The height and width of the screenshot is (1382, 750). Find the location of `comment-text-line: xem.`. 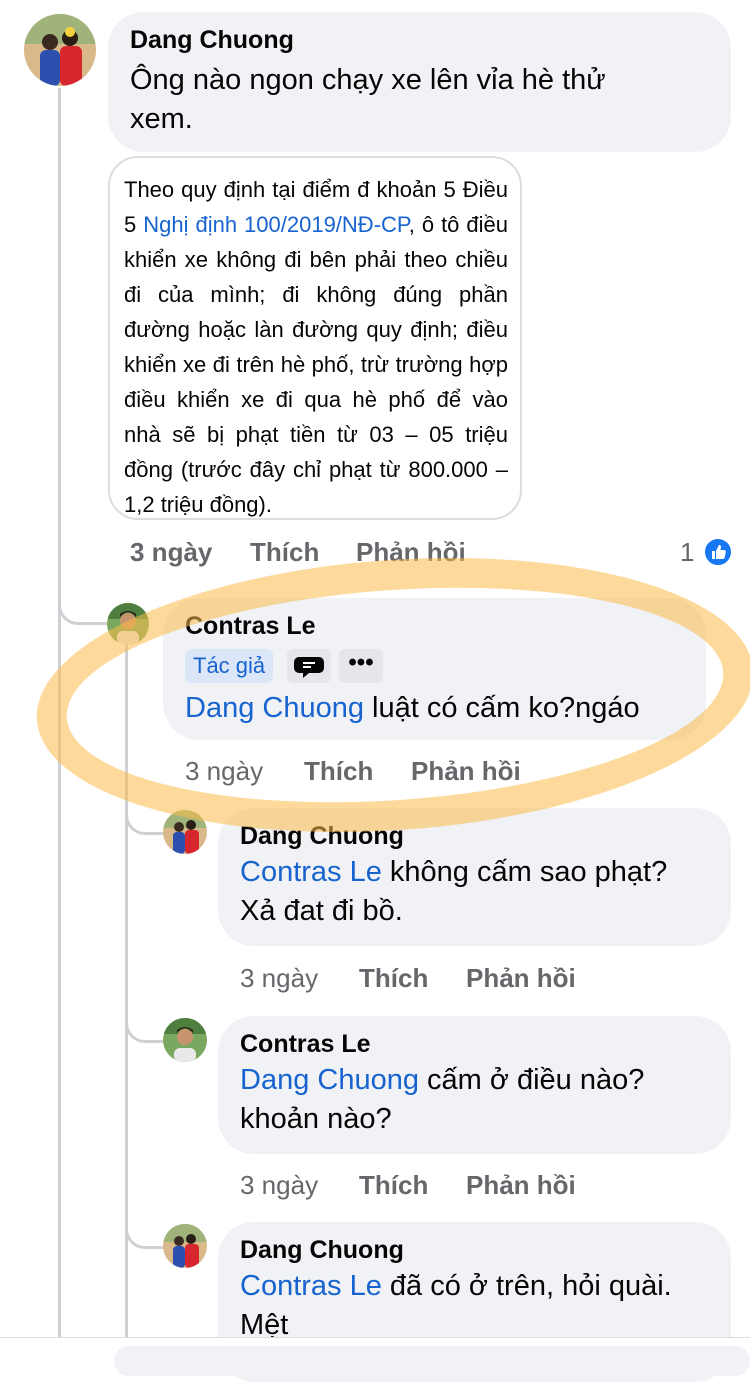

comment-text-line: xem. is located at coordinates (161, 119).